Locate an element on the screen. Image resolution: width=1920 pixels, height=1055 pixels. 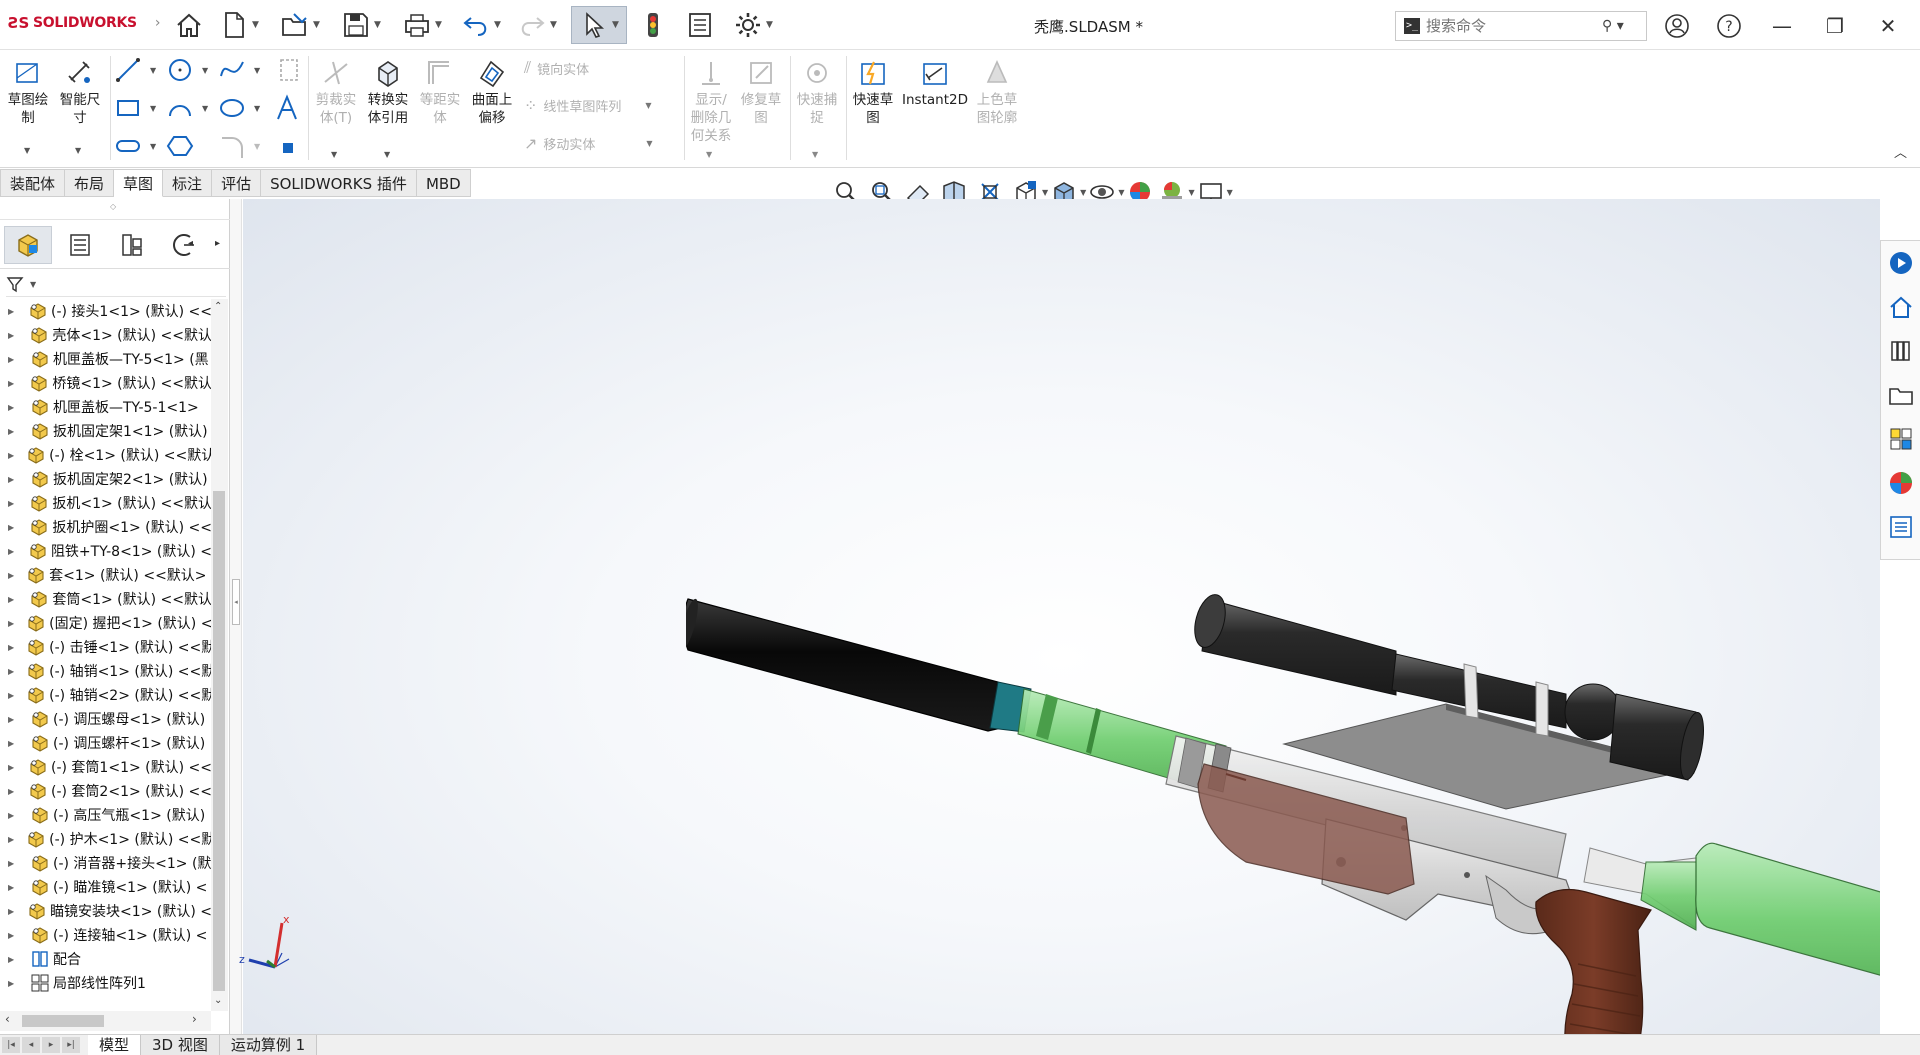
select-button: ▼ is located at coordinates (599, 25).